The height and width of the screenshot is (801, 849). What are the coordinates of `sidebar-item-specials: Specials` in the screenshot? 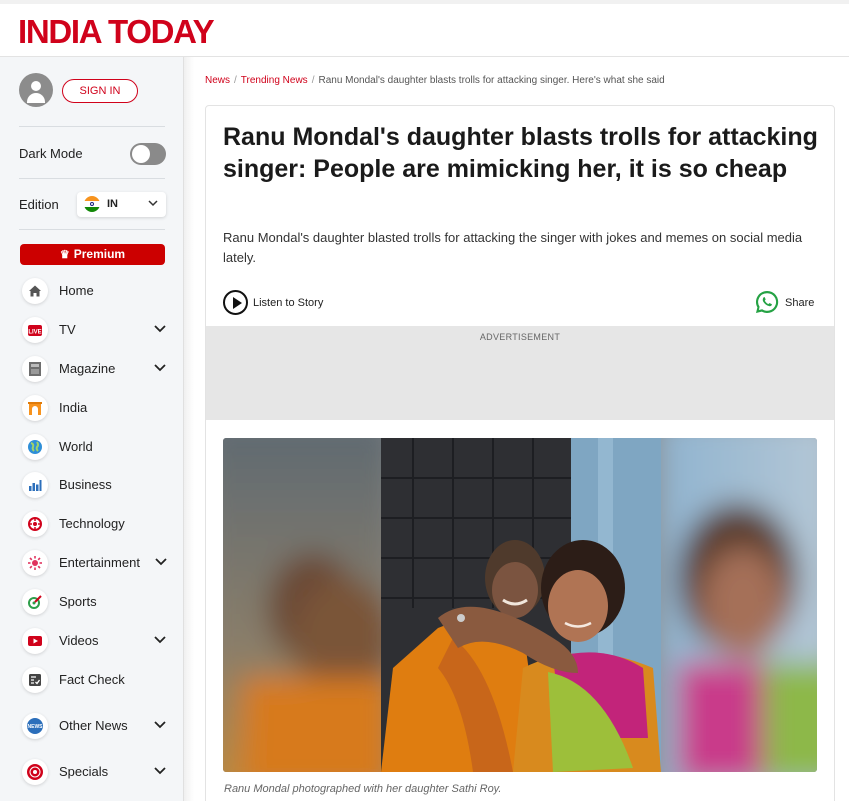 It's located at (97, 773).